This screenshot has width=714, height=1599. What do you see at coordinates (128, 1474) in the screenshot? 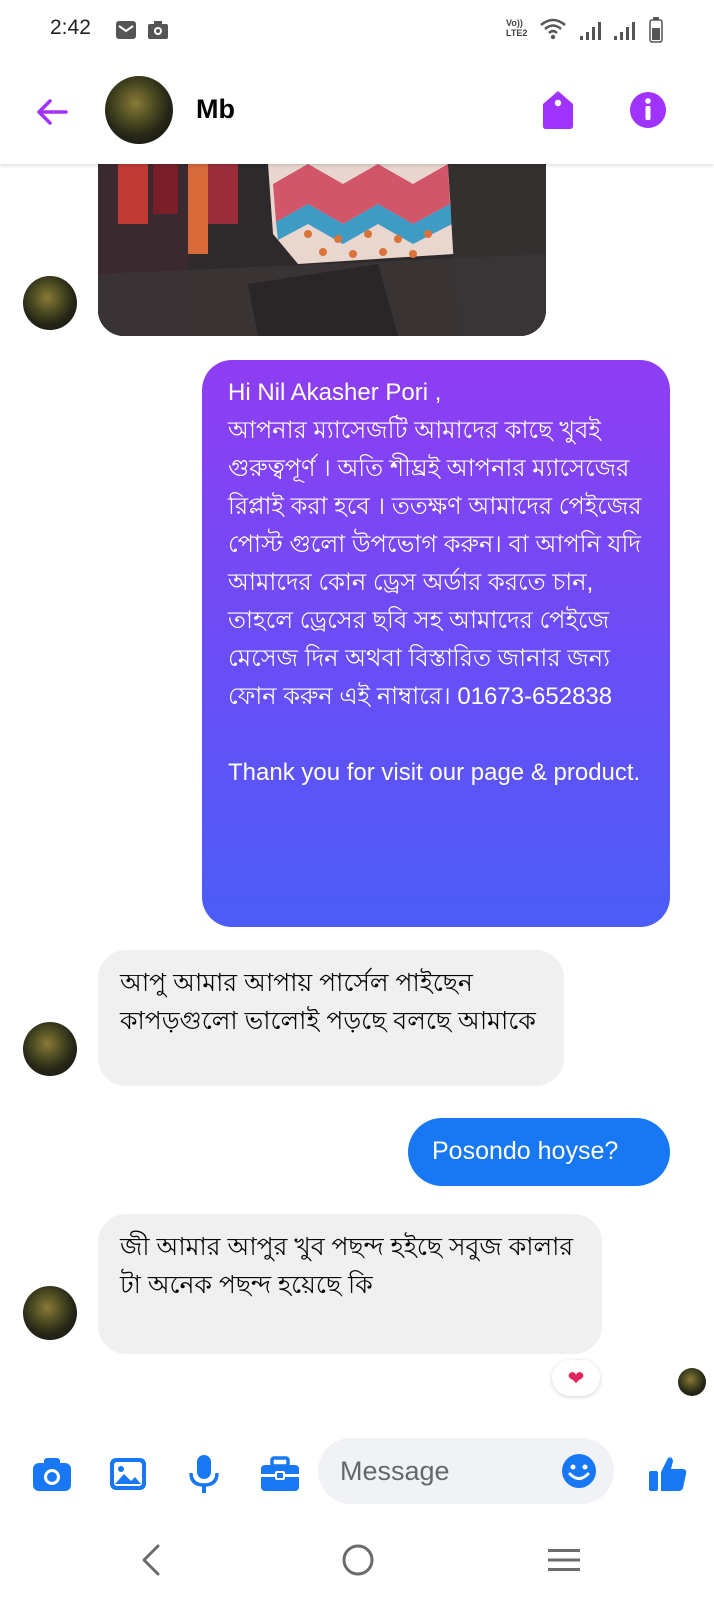
I see `gallery-icon` at bounding box center [128, 1474].